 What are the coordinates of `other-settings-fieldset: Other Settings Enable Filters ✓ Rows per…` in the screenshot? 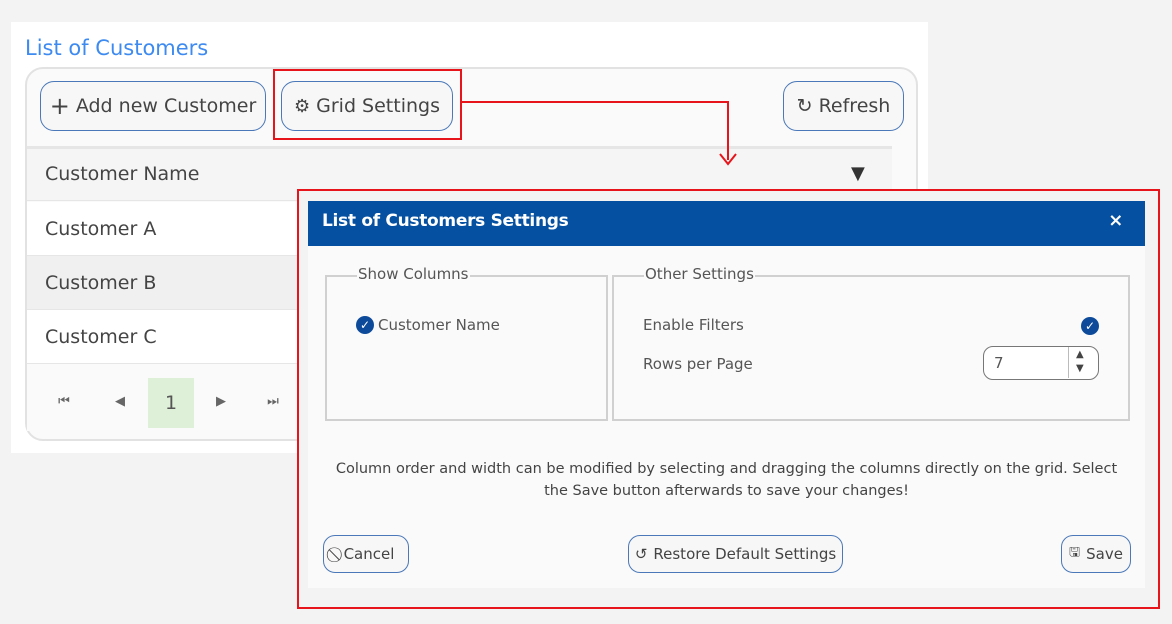 It's located at (871, 343).